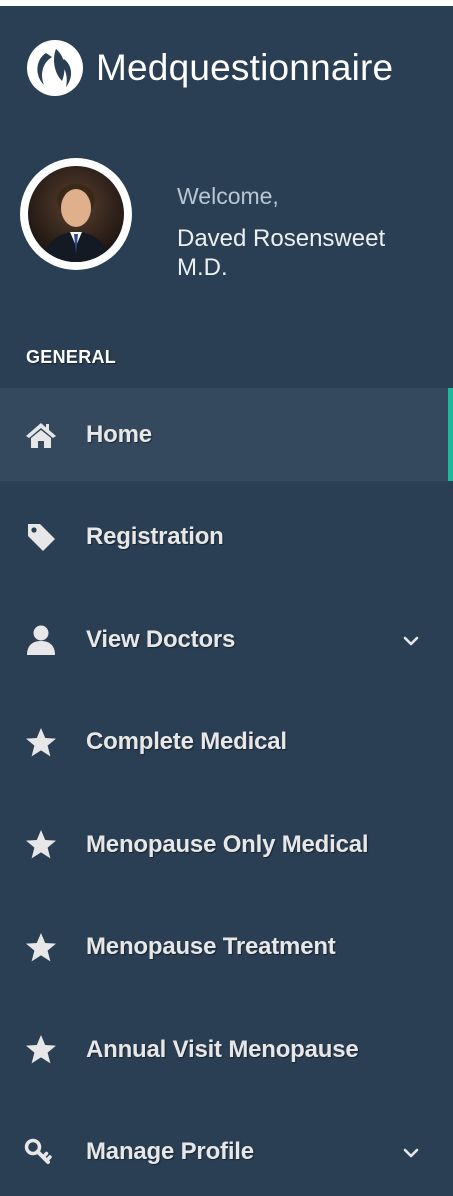  Describe the element at coordinates (222, 1049) in the screenshot. I see `sidebar-item-label: Annual Visit Menopause` at that location.